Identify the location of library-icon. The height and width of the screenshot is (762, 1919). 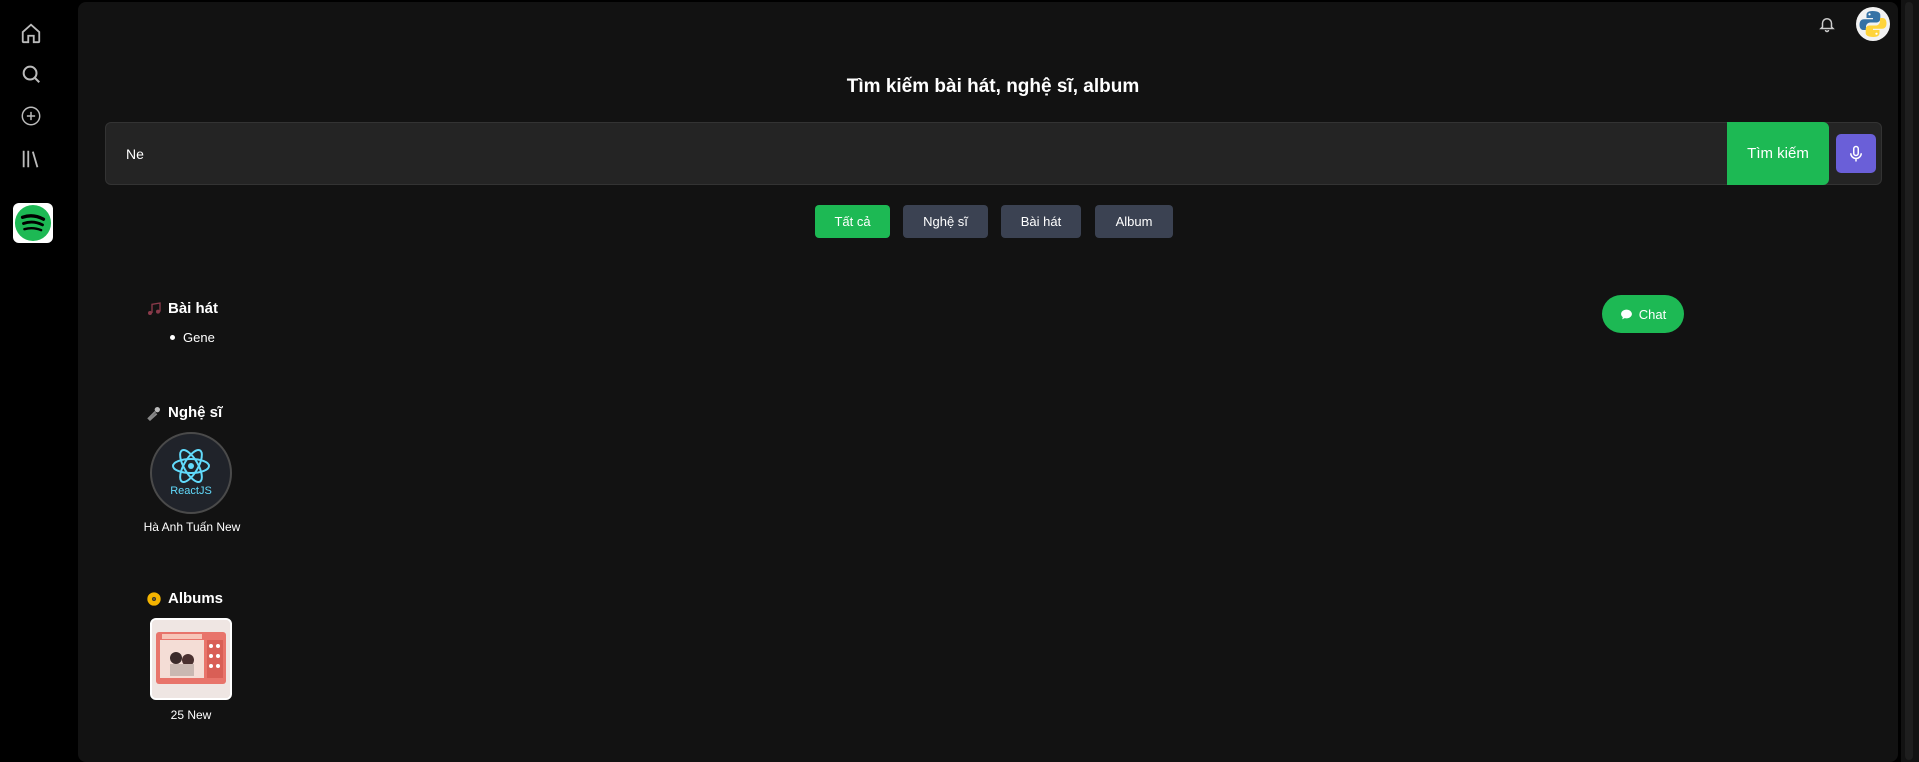
(31, 159).